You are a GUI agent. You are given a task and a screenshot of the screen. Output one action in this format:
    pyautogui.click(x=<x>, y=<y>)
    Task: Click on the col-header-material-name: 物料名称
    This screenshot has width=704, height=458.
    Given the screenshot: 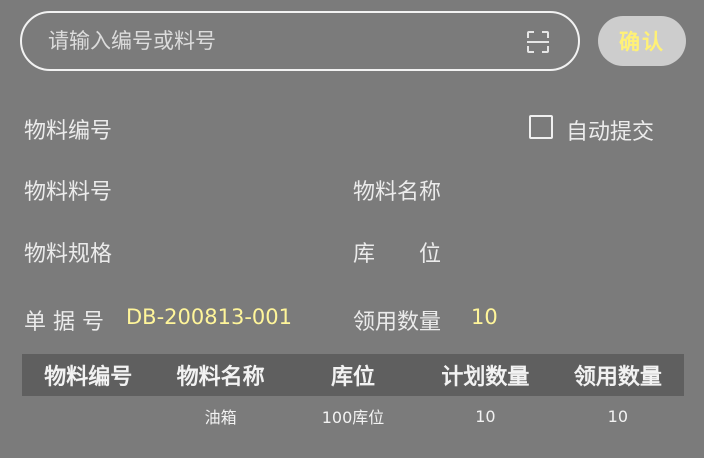 What is the action you would take?
    pyautogui.click(x=220, y=377)
    